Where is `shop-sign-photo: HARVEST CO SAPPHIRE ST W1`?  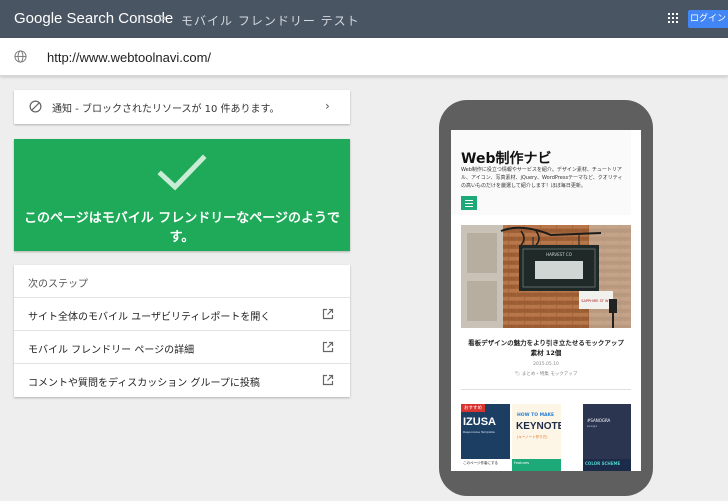 shop-sign-photo: HARVEST CO SAPPHIRE ST W1 is located at coordinates (546, 276).